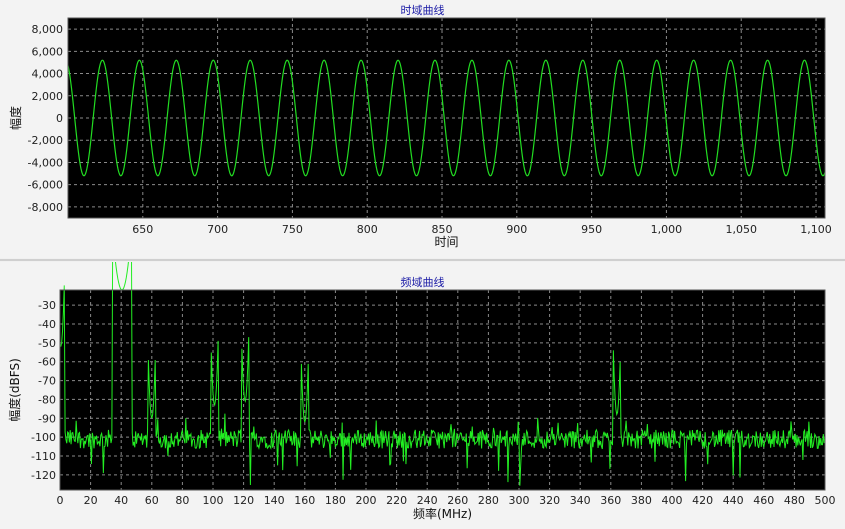  Describe the element at coordinates (446, 242) in the screenshot. I see `time-xaxis-label: 时间` at that location.